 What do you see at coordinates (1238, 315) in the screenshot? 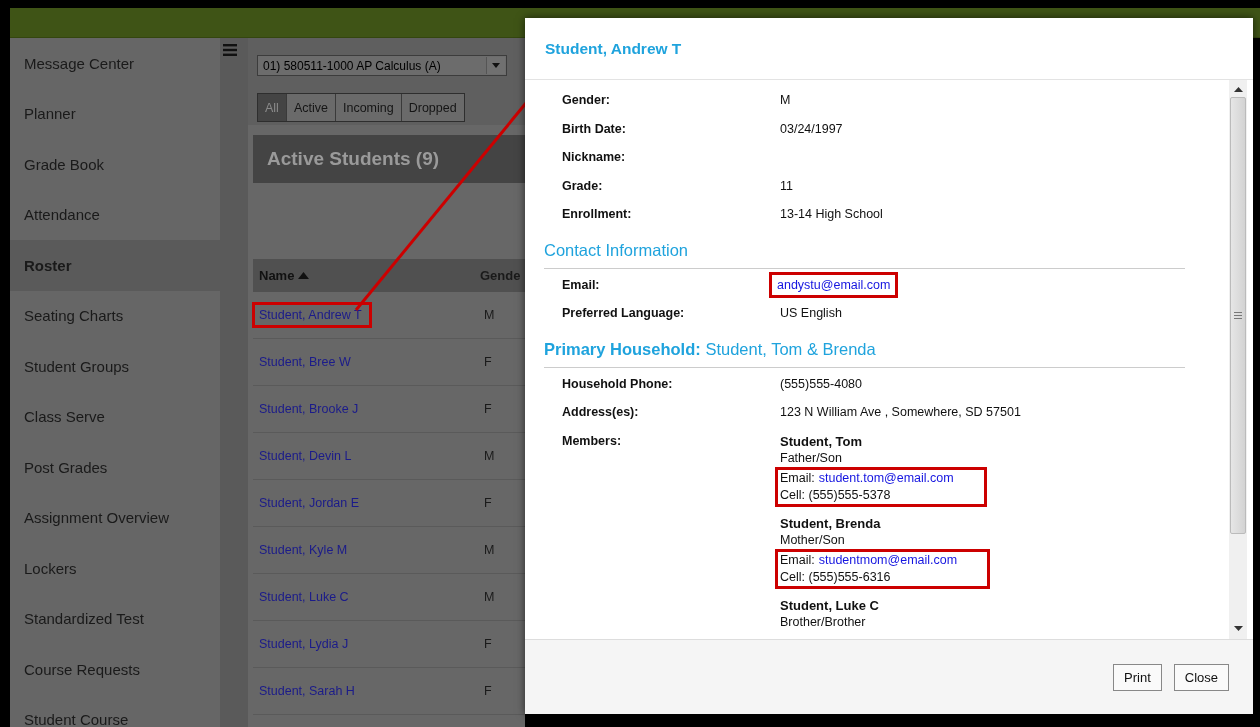
I see `scroll-thumb` at bounding box center [1238, 315].